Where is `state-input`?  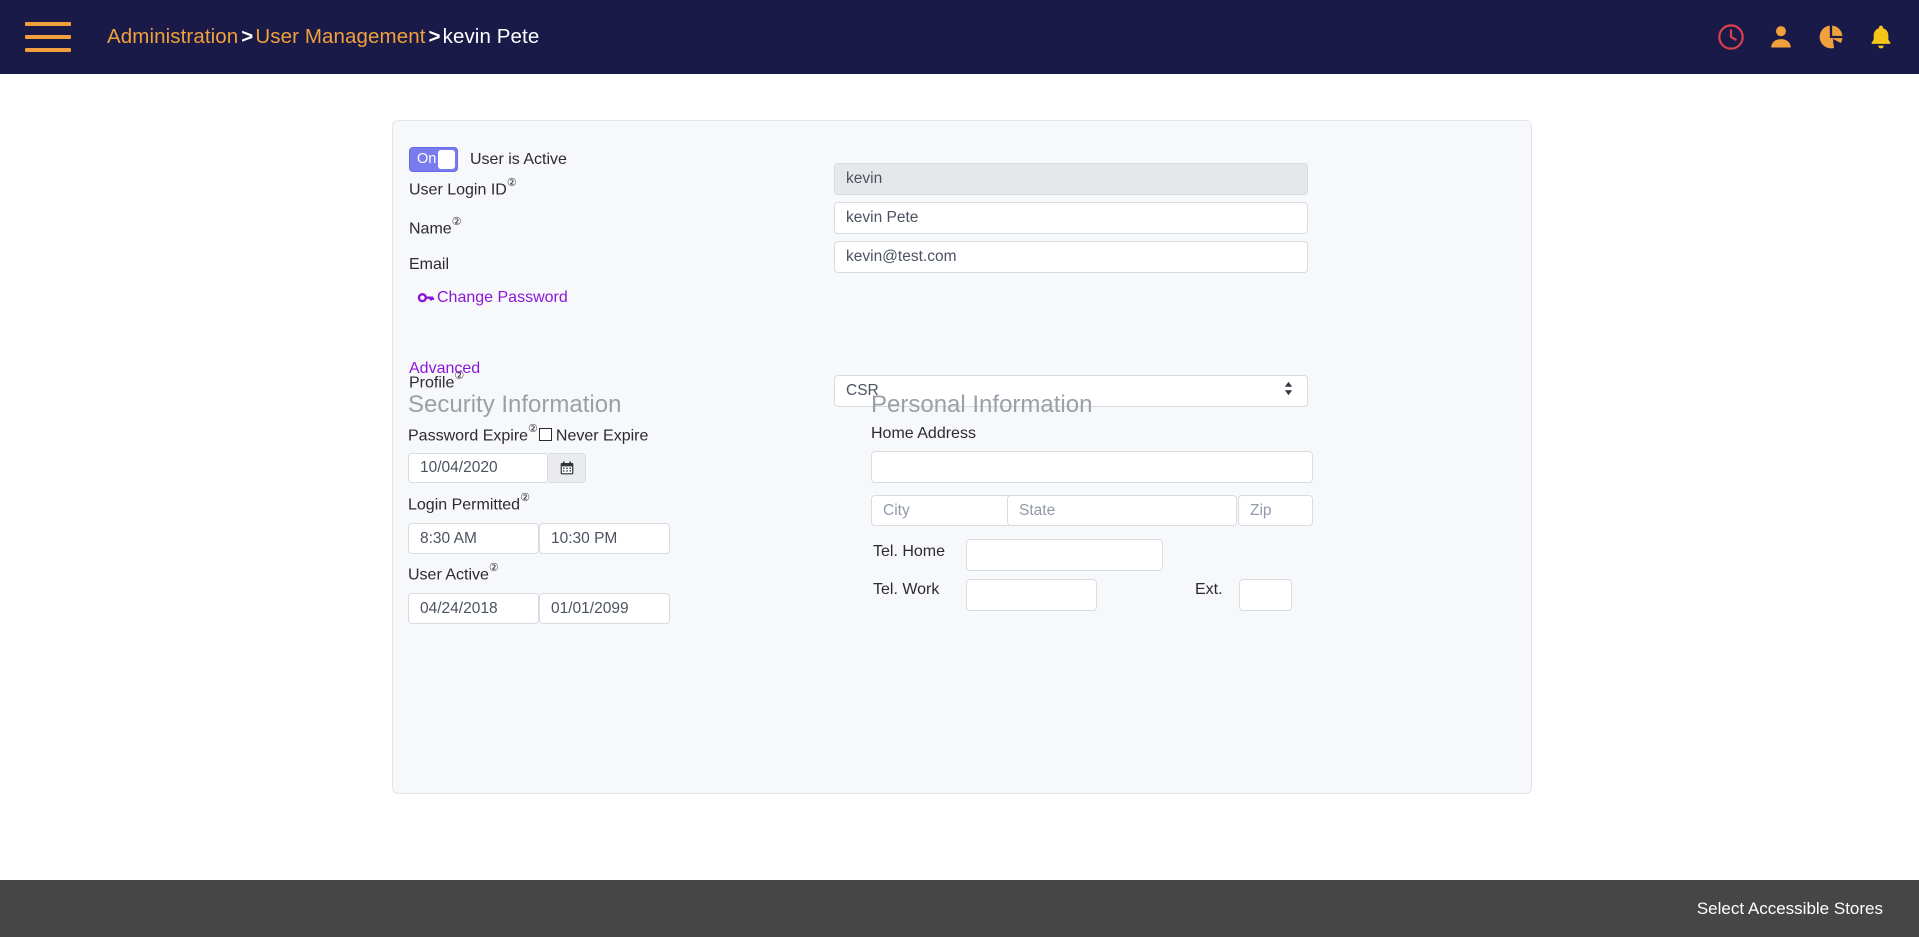
state-input is located at coordinates (1122, 510).